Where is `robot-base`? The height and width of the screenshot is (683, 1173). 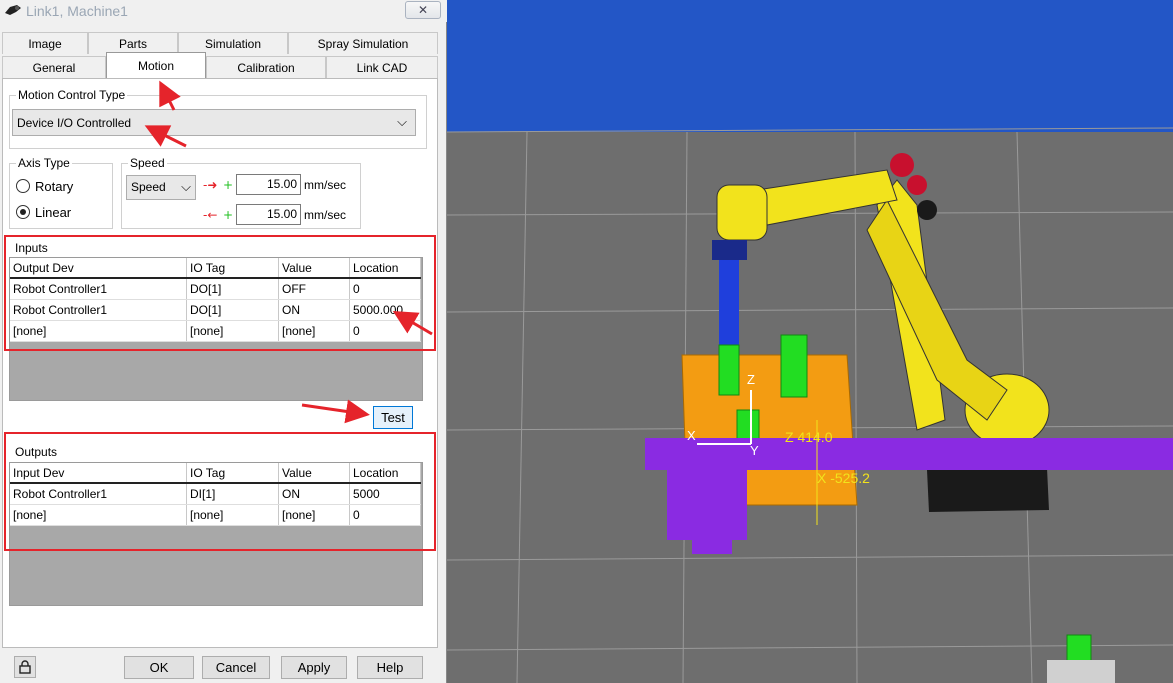
robot-base is located at coordinates (988, 490).